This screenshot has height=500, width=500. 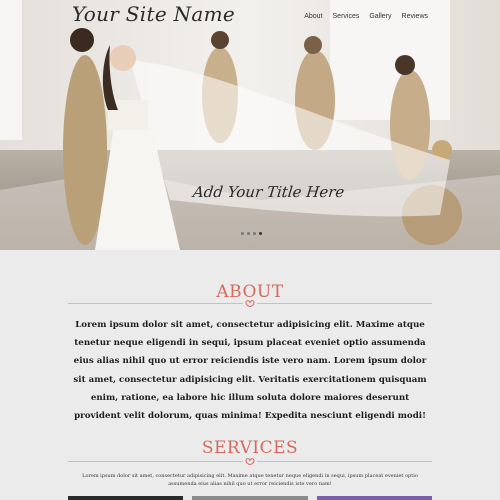 I want to click on nav-link-gallery: Gallery, so click(x=380, y=16).